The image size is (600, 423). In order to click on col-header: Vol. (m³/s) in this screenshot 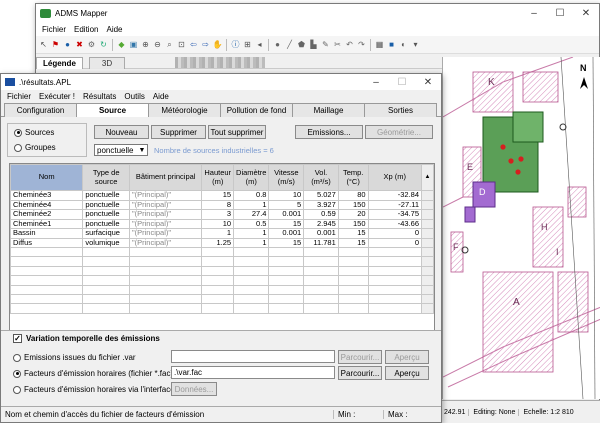, I will do `click(321, 177)`.